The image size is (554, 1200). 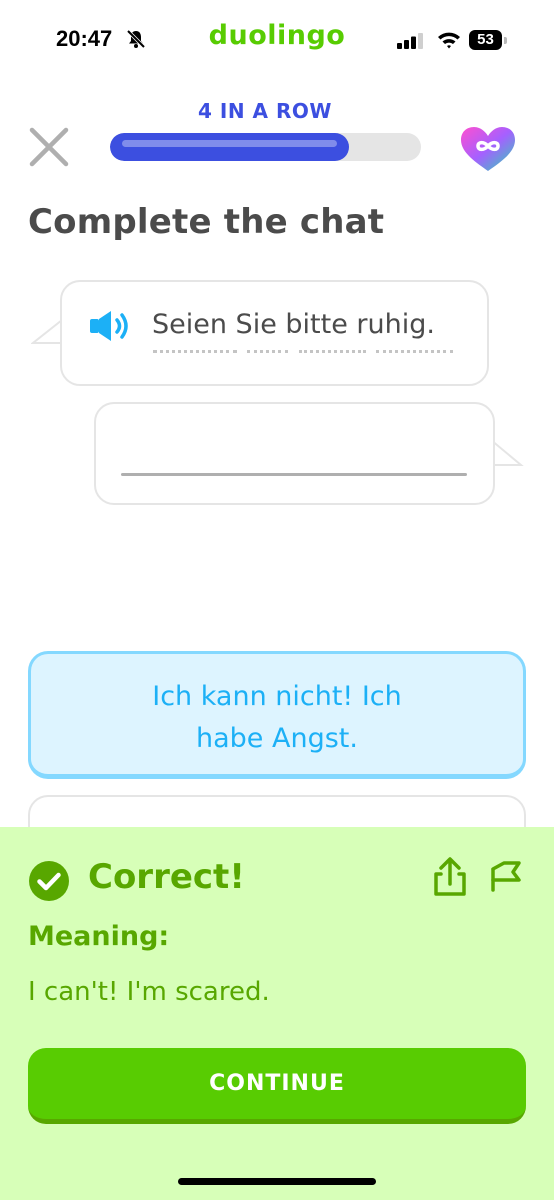 I want to click on feedback-status: Correct!, so click(x=166, y=877).